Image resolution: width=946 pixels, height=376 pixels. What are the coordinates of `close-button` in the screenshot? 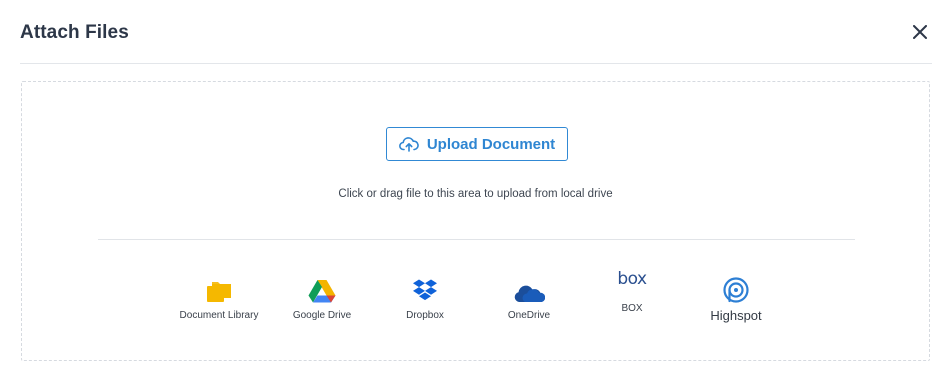 It's located at (920, 32).